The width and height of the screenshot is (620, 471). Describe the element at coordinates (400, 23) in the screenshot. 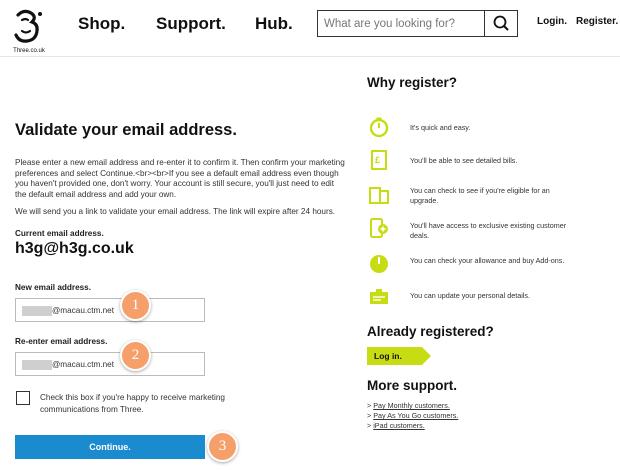

I see `search-input` at that location.